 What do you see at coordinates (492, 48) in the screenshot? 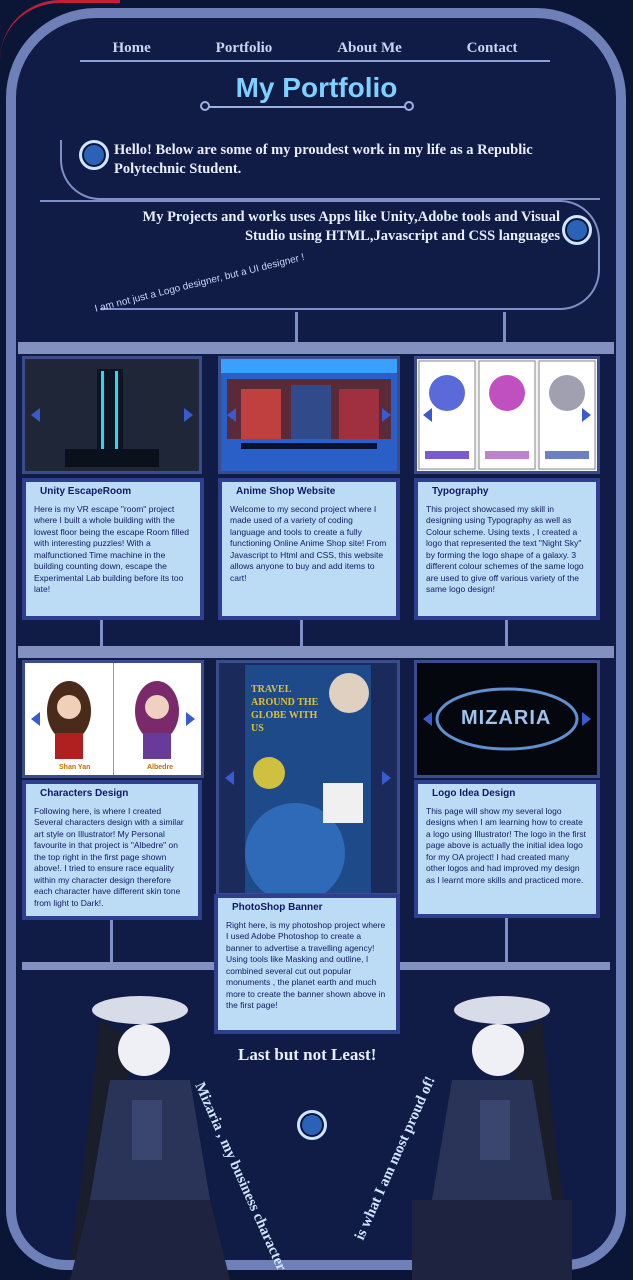
I see `nav-contact: Contact` at bounding box center [492, 48].